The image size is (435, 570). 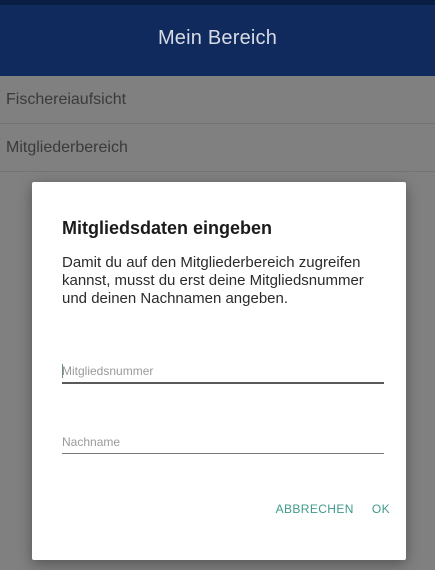 I want to click on last-name-field, so click(x=223, y=437).